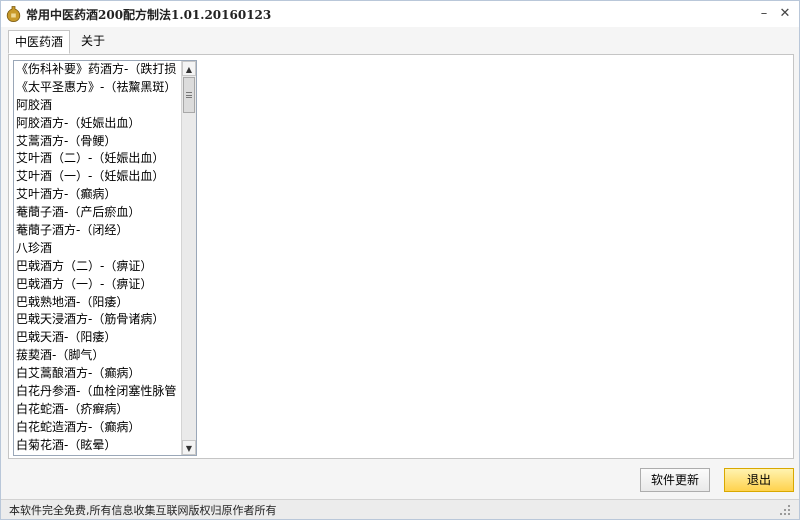 The width and height of the screenshot is (800, 520). Describe the element at coordinates (97, 88) in the screenshot. I see `list-item: 《太平圣惠方》-（祛黧黑斑）` at that location.